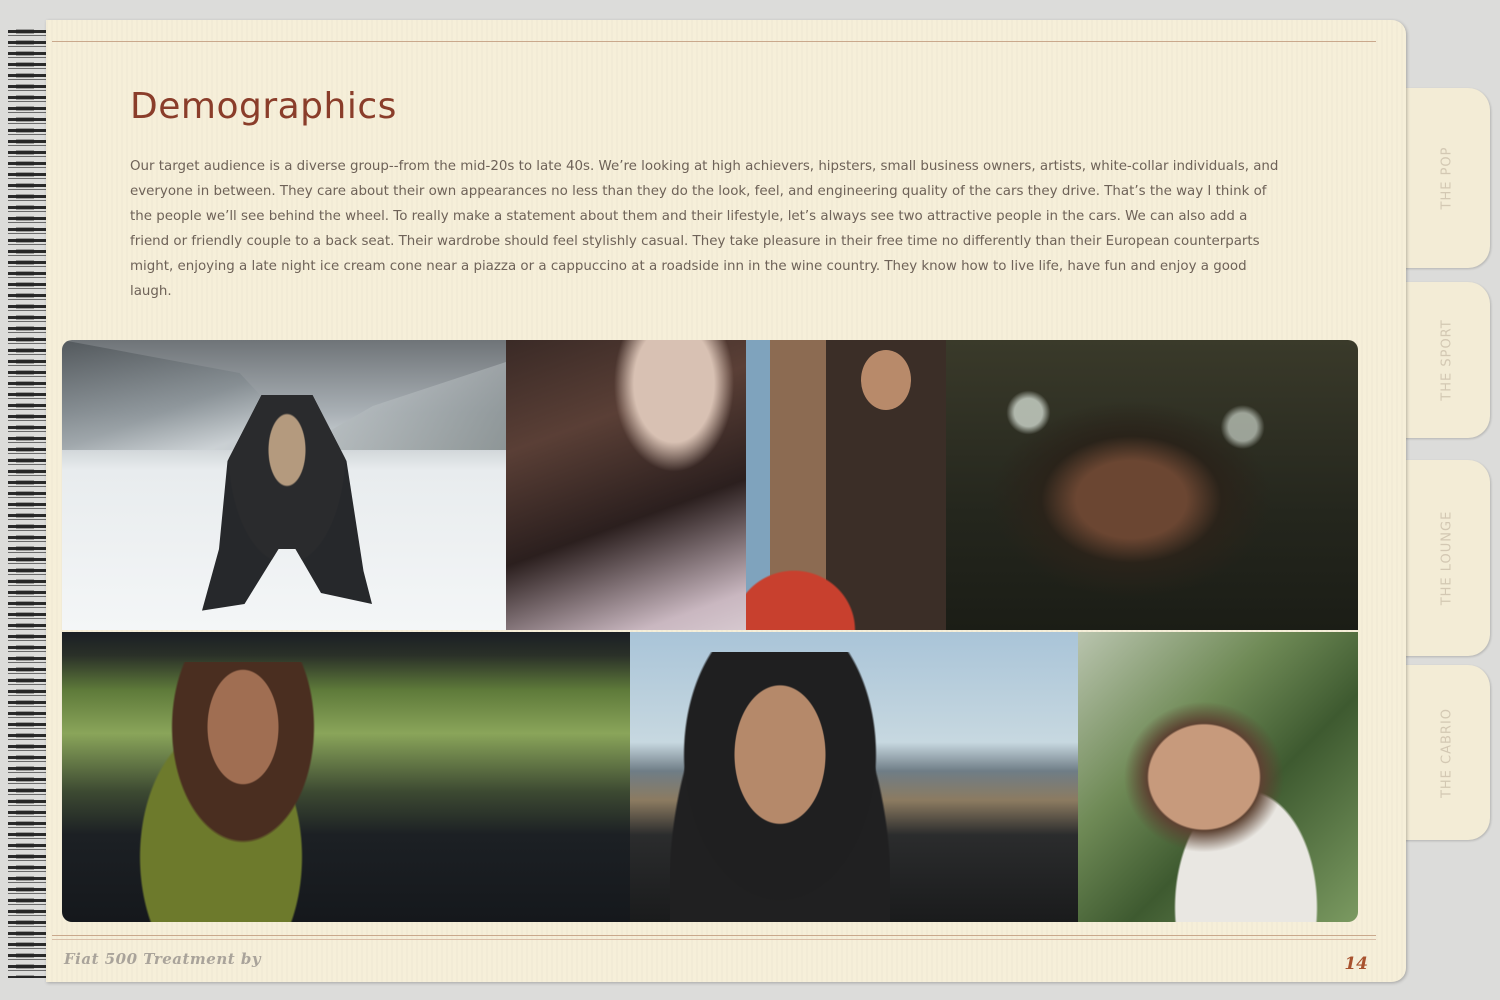 The image size is (1500, 1000). Describe the element at coordinates (263, 106) in the screenshot. I see `page-title: Demographics` at that location.